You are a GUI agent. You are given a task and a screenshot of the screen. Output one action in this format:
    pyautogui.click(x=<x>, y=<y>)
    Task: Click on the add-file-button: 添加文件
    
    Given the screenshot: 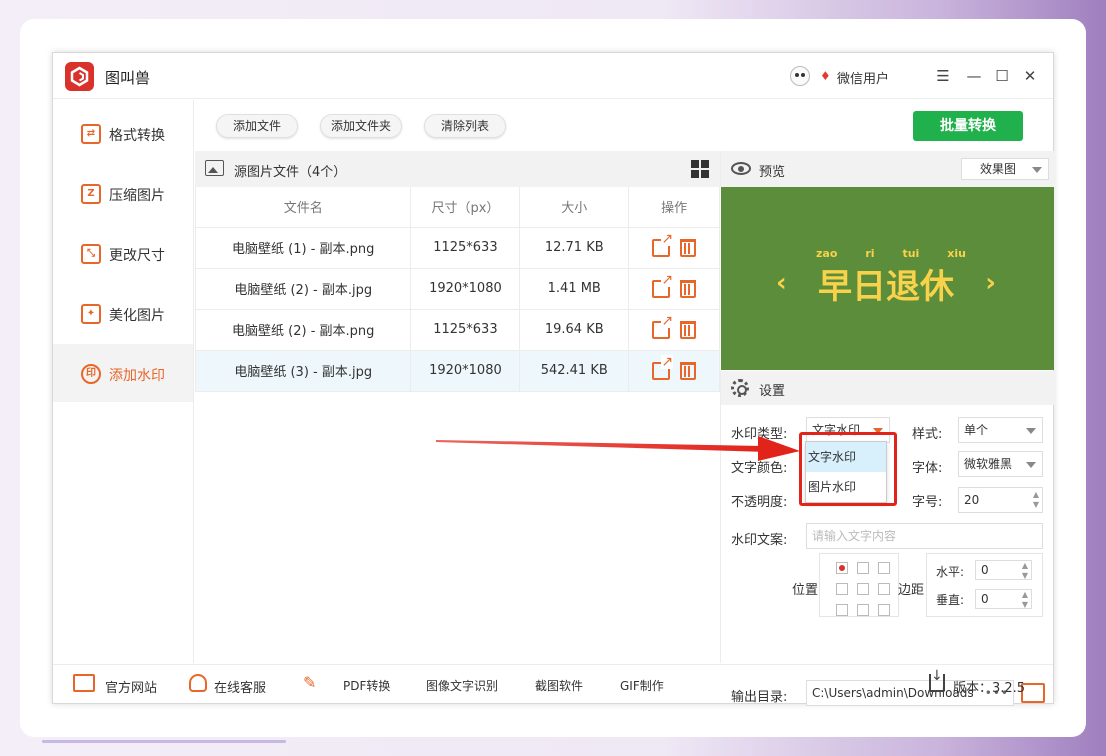 What is the action you would take?
    pyautogui.click(x=257, y=126)
    